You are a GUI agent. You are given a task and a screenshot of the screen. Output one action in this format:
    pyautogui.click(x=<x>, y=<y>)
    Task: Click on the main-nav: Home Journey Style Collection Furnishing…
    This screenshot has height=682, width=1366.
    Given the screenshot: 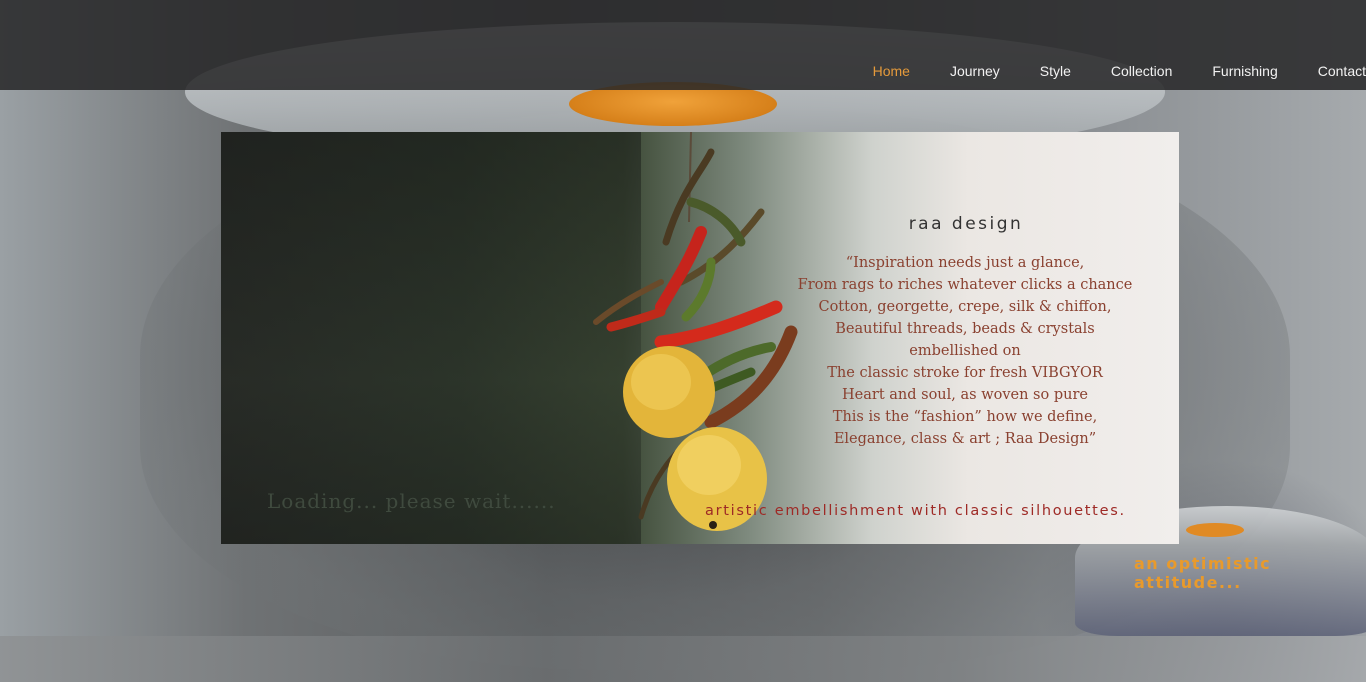 What is the action you would take?
    pyautogui.click(x=1109, y=72)
    